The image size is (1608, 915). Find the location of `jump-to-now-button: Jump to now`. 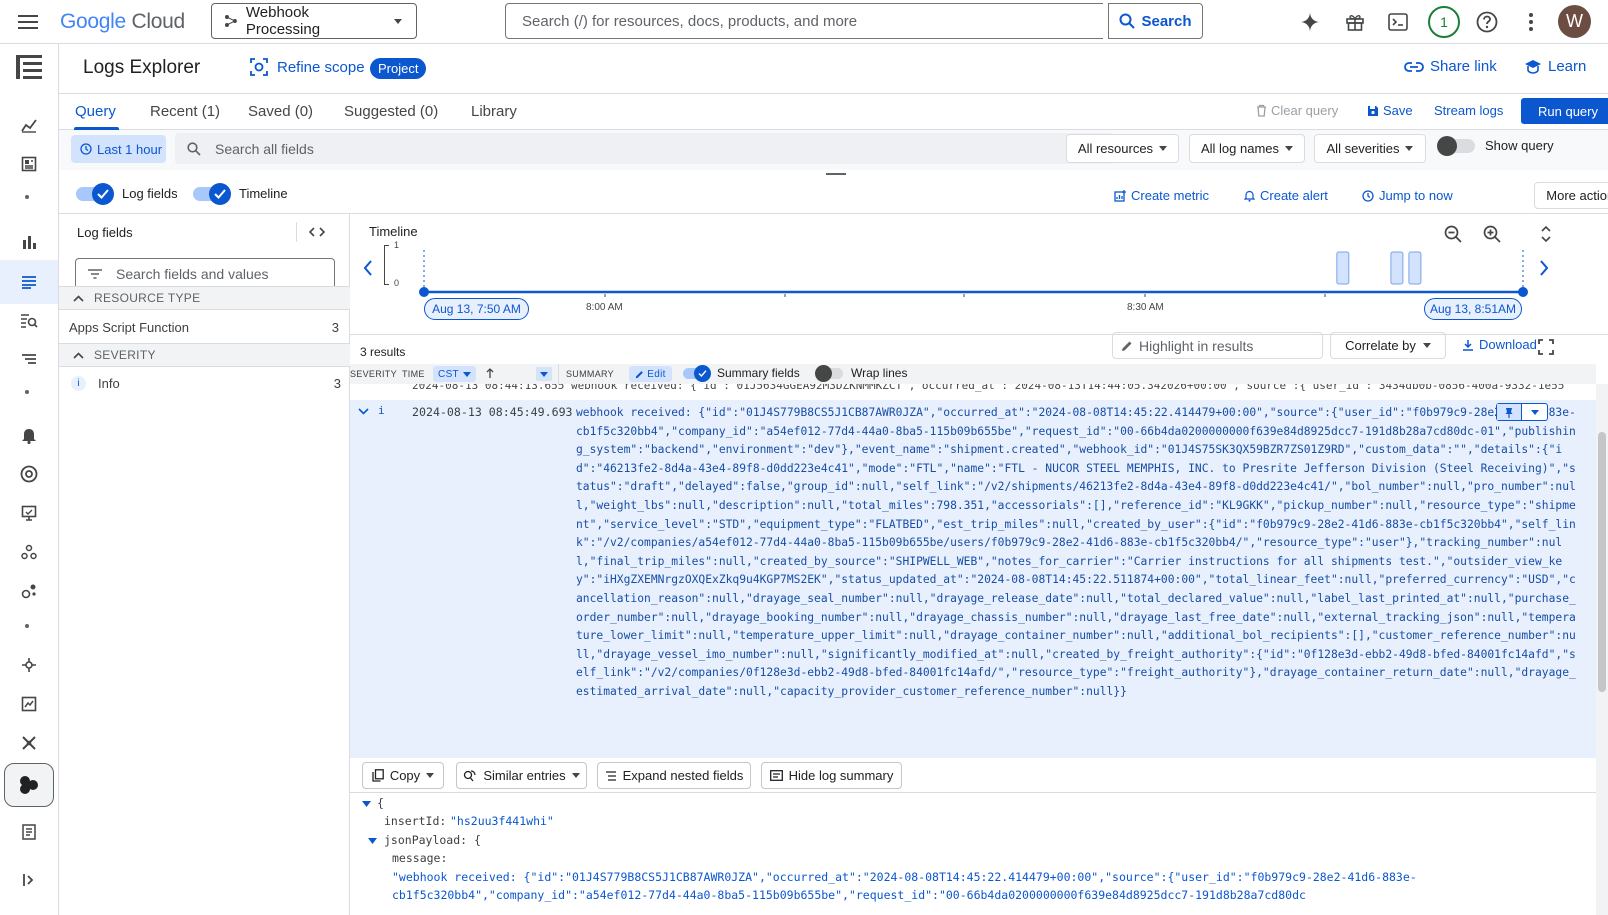

jump-to-now-button: Jump to now is located at coordinates (1407, 195).